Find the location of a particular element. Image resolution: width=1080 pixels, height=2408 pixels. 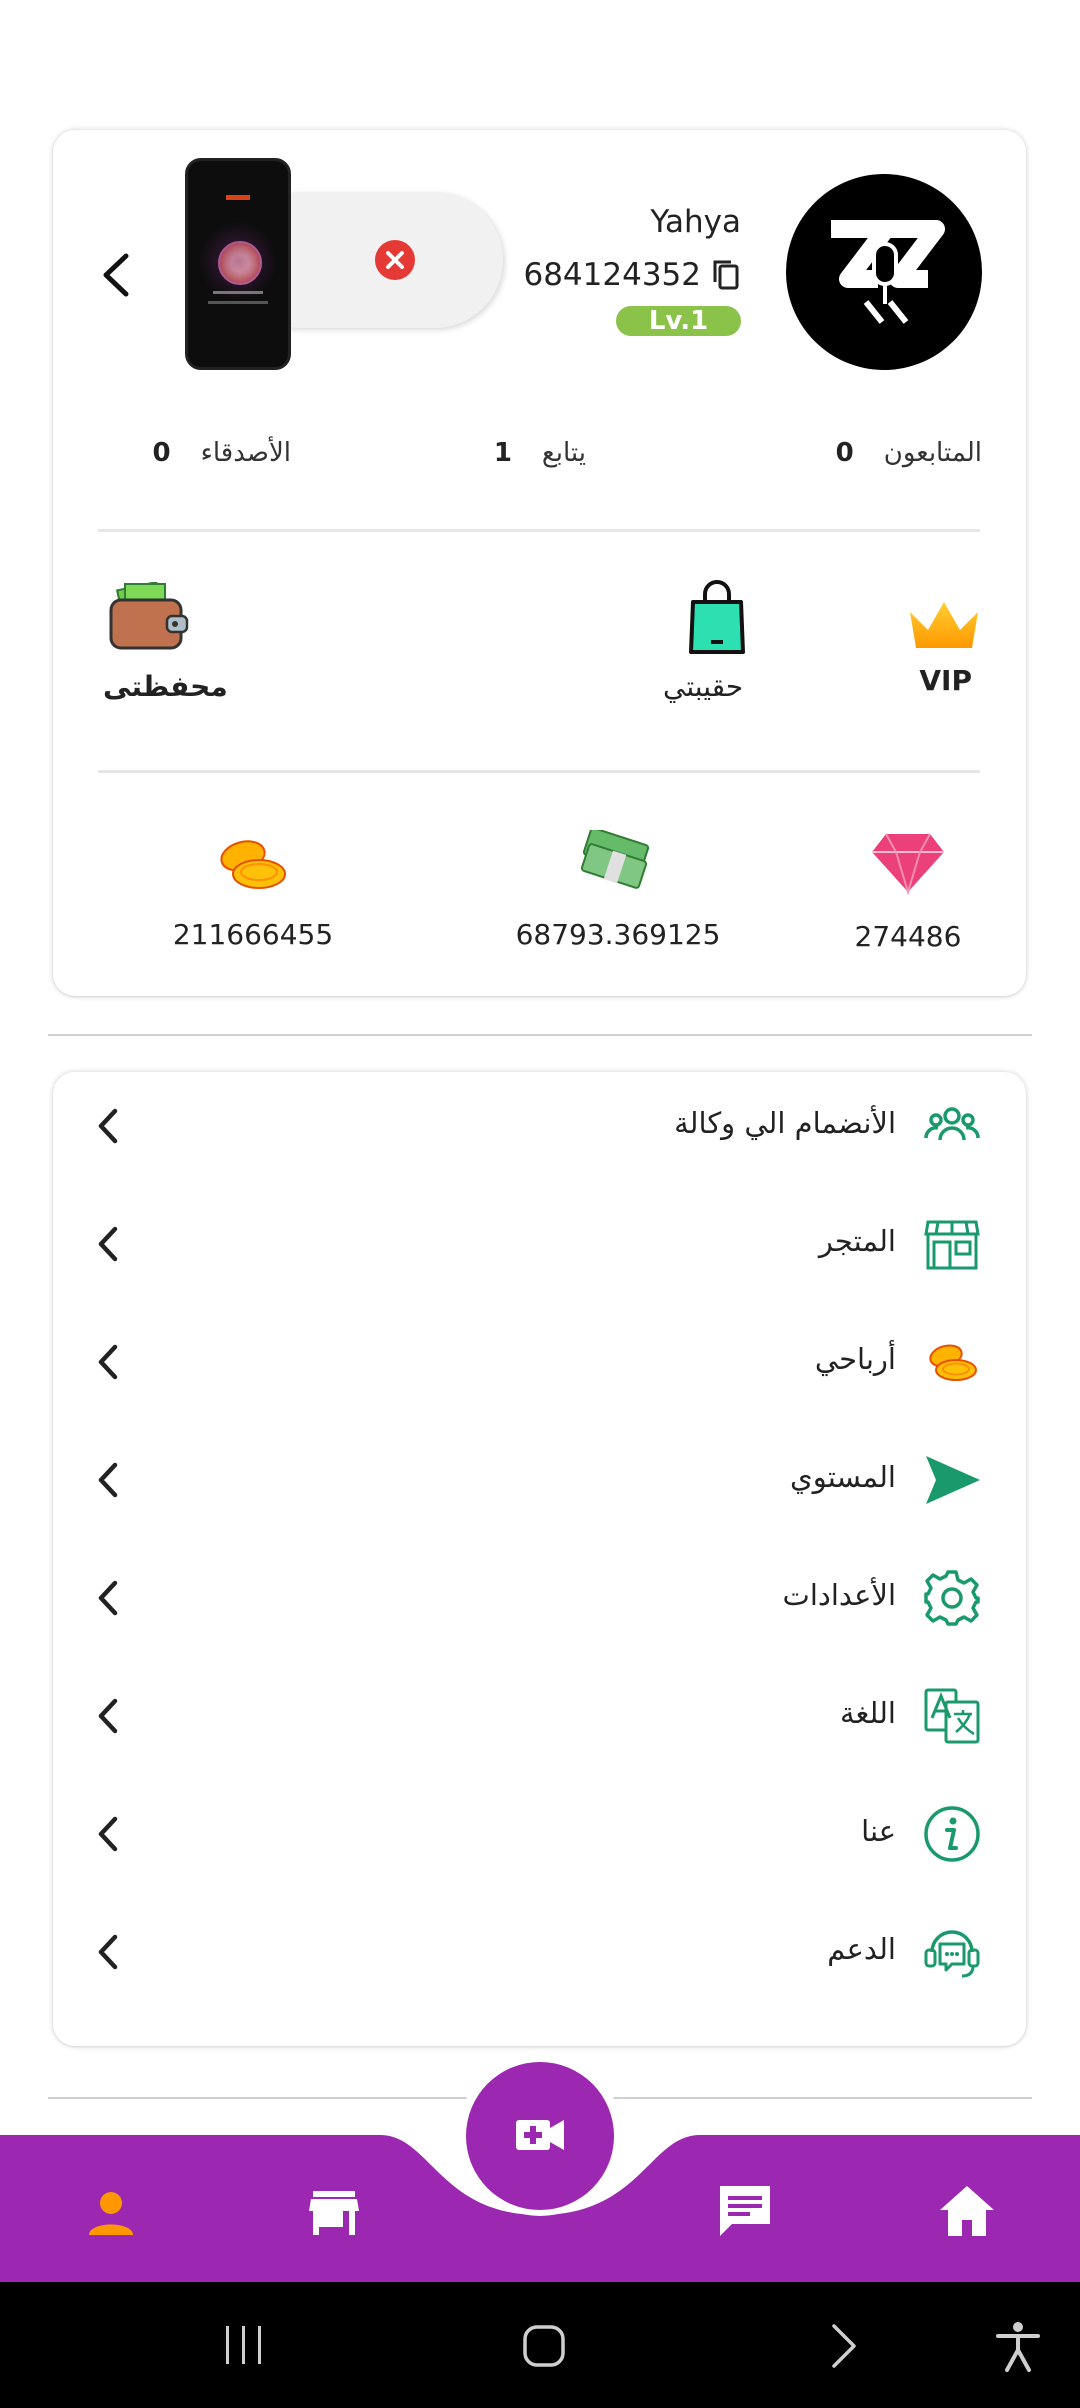

user-id-row: 684124352 is located at coordinates (632, 275).